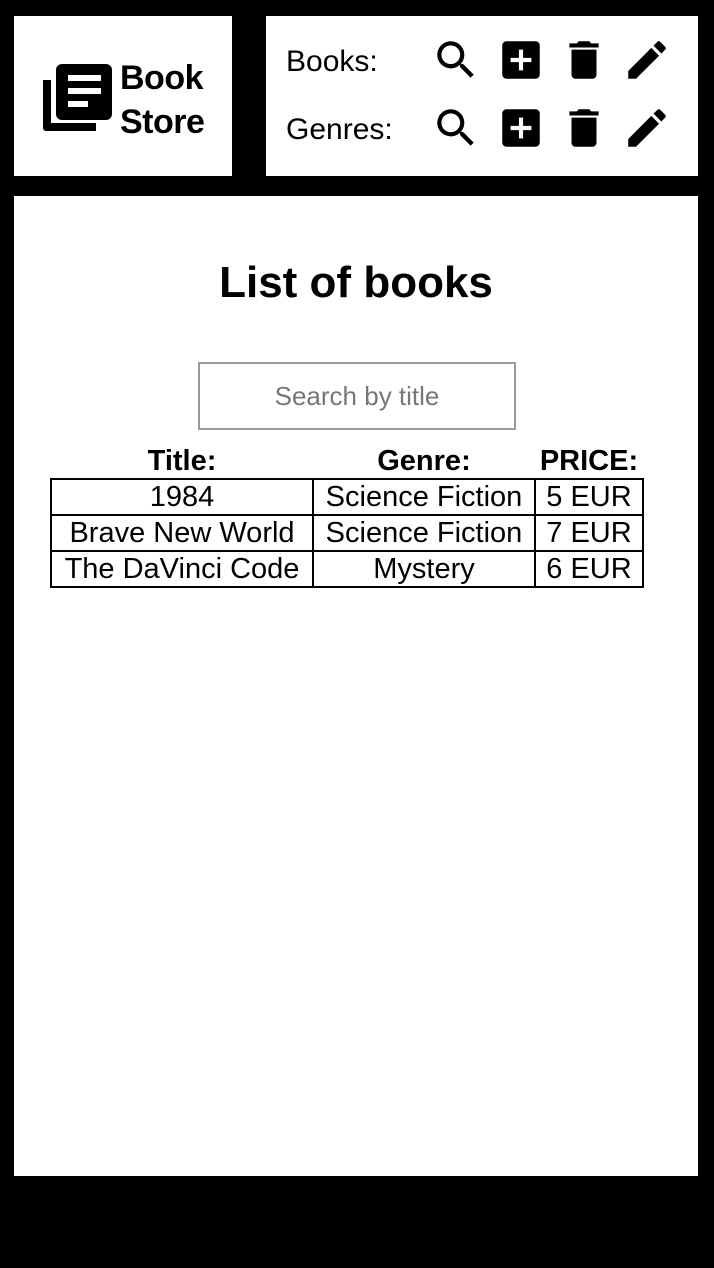 This screenshot has height=1268, width=714. Describe the element at coordinates (491, 63) in the screenshot. I see `nav-row-books: Books:` at that location.